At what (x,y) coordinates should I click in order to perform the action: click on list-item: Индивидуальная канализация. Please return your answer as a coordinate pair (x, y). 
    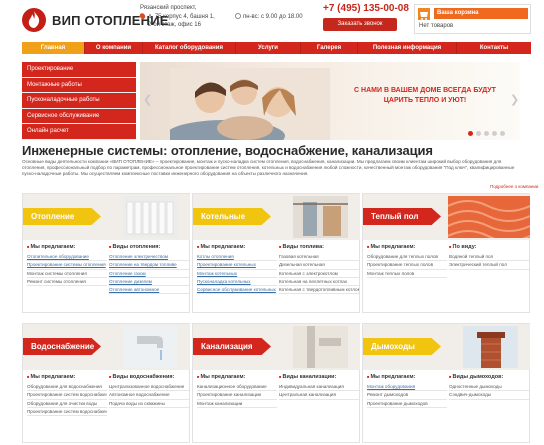
    Looking at the image, I should click on (319, 388).